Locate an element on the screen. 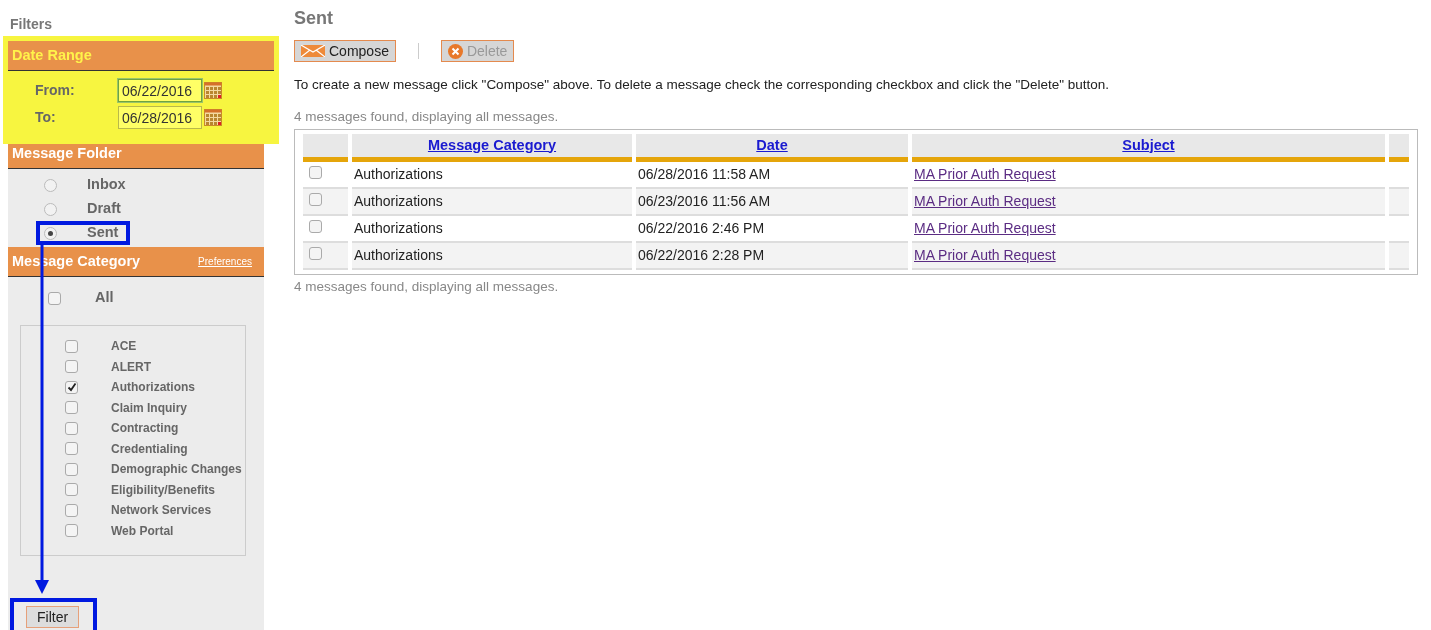 The image size is (1431, 630). field-label: To: is located at coordinates (46, 117).